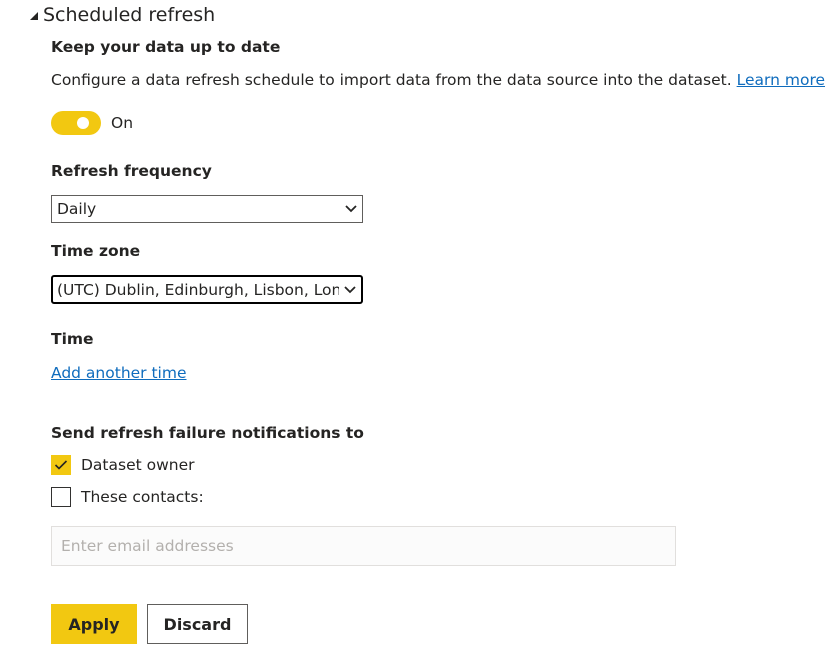 The image size is (829, 652). Describe the element at coordinates (72, 339) in the screenshot. I see `time-label: Time` at that location.